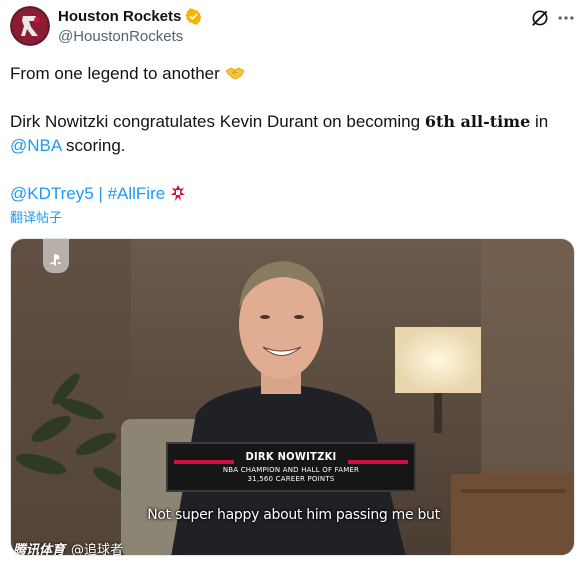 The height and width of the screenshot is (566, 586). I want to click on more-options-icon, so click(566, 18).